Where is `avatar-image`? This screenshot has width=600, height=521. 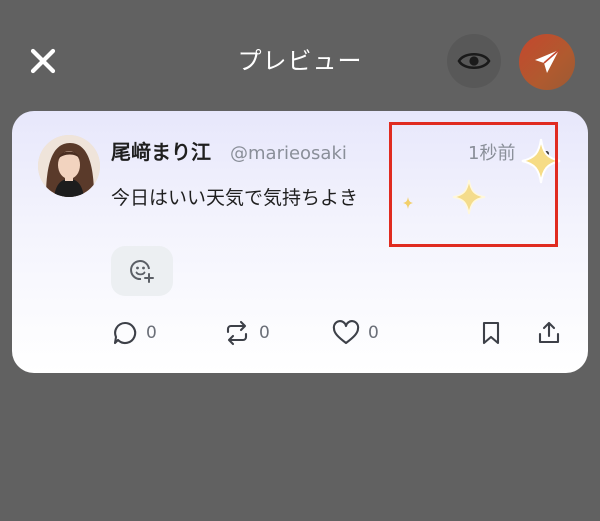 avatar-image is located at coordinates (69, 166).